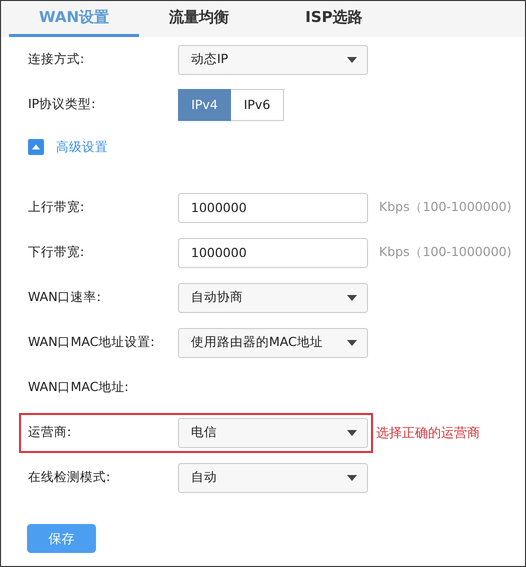  I want to click on field-label: WAN口MAC地址:, so click(79, 387).